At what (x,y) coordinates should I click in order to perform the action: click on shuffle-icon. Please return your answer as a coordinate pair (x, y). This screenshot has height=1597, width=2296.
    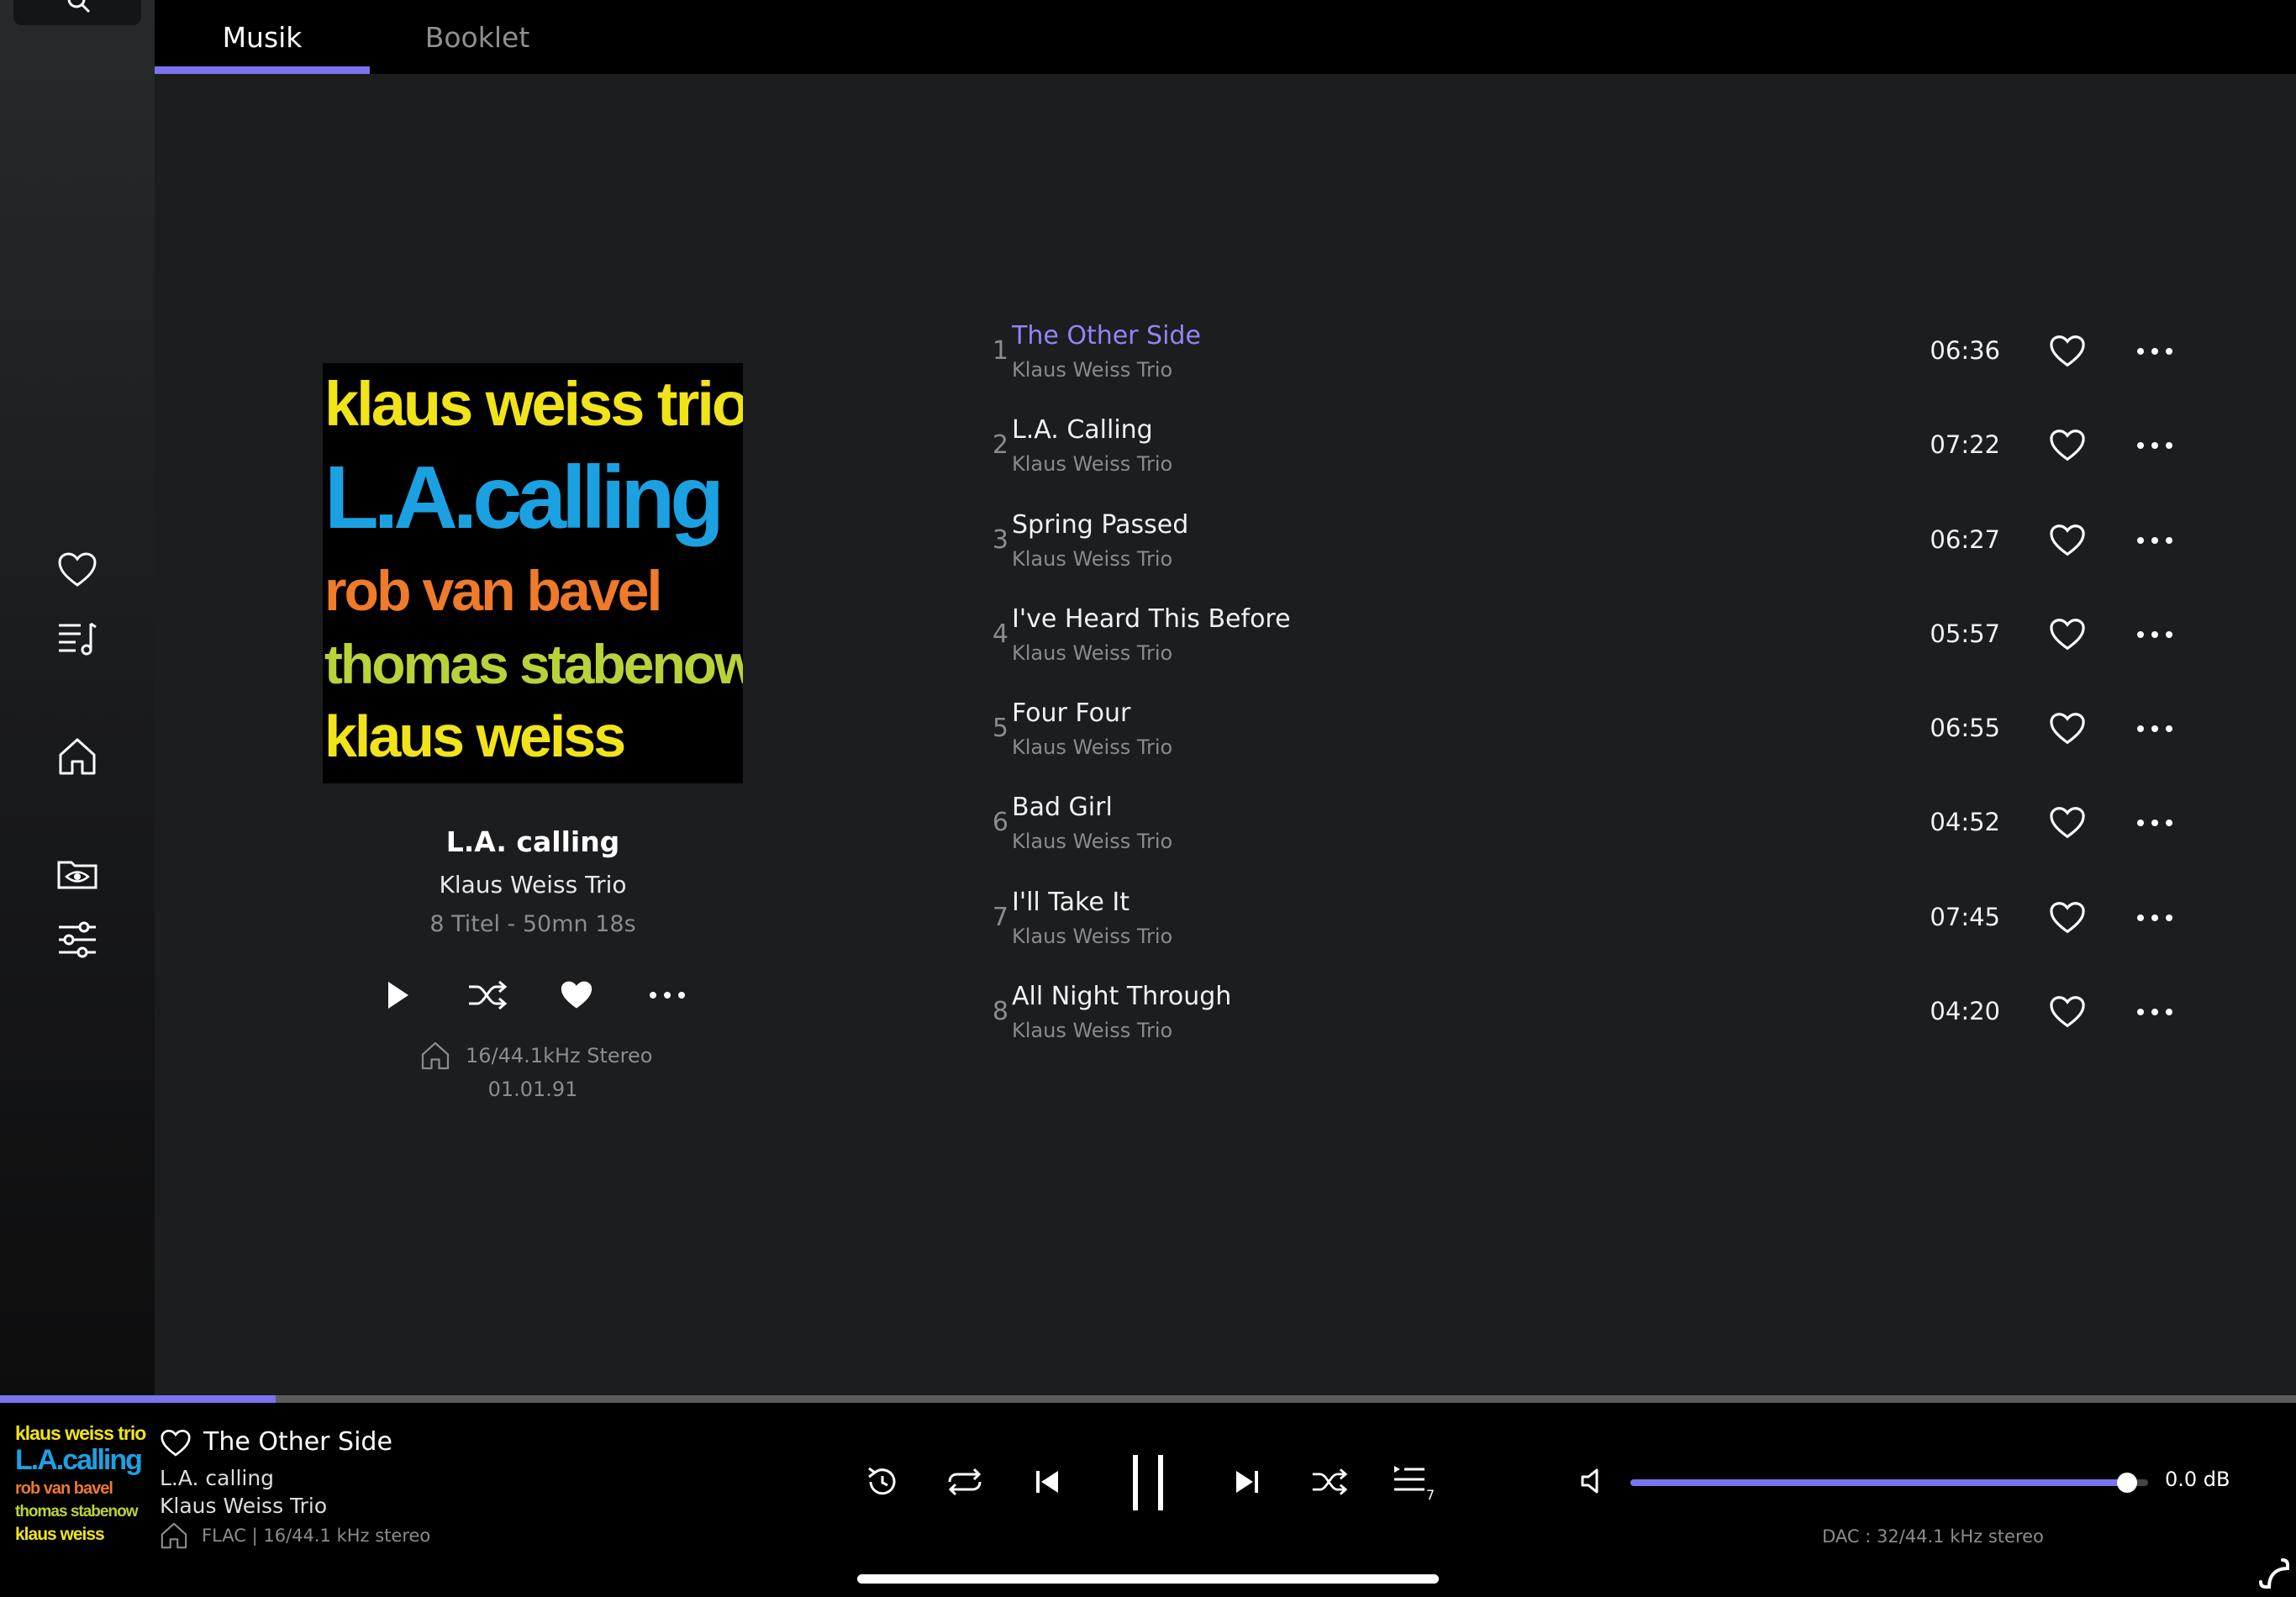
    Looking at the image, I should click on (1330, 1481).